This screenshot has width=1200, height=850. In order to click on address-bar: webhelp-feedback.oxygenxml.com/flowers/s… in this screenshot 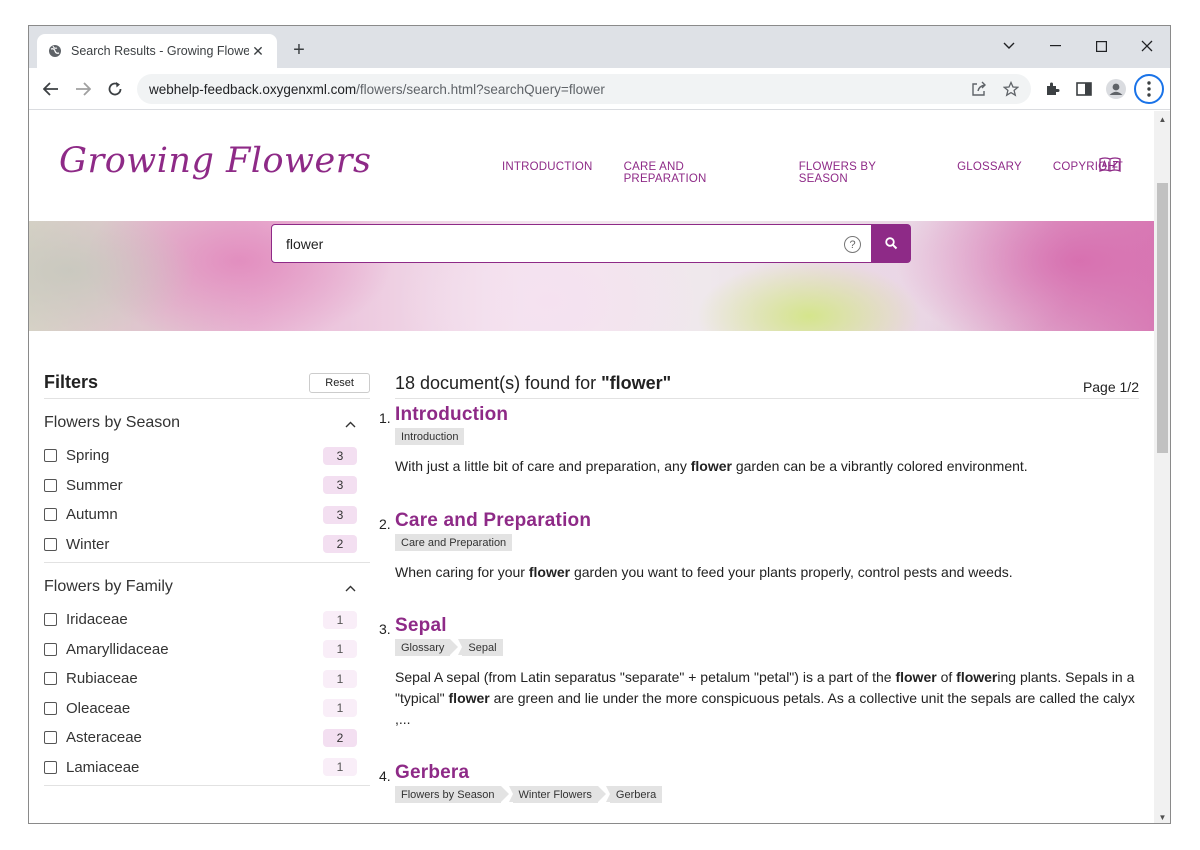, I will do `click(584, 89)`.